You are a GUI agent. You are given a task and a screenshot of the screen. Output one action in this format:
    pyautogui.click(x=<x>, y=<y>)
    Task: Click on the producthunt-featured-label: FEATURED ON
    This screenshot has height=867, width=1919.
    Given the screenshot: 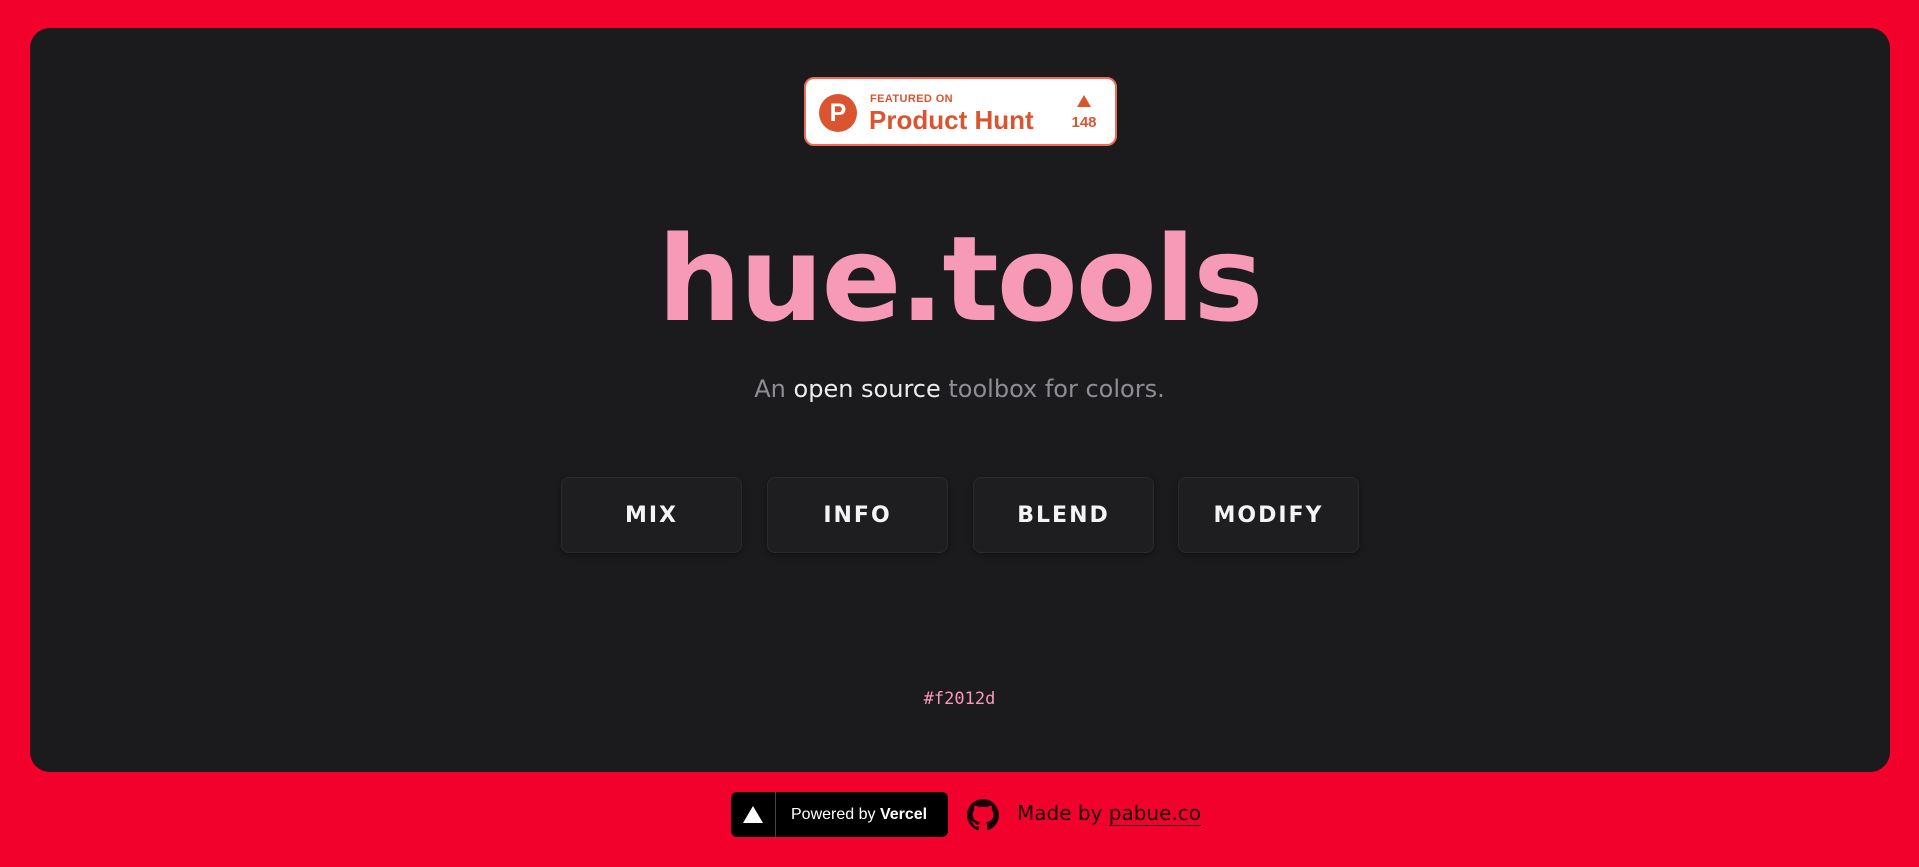 What is the action you would take?
    pyautogui.click(x=912, y=99)
    